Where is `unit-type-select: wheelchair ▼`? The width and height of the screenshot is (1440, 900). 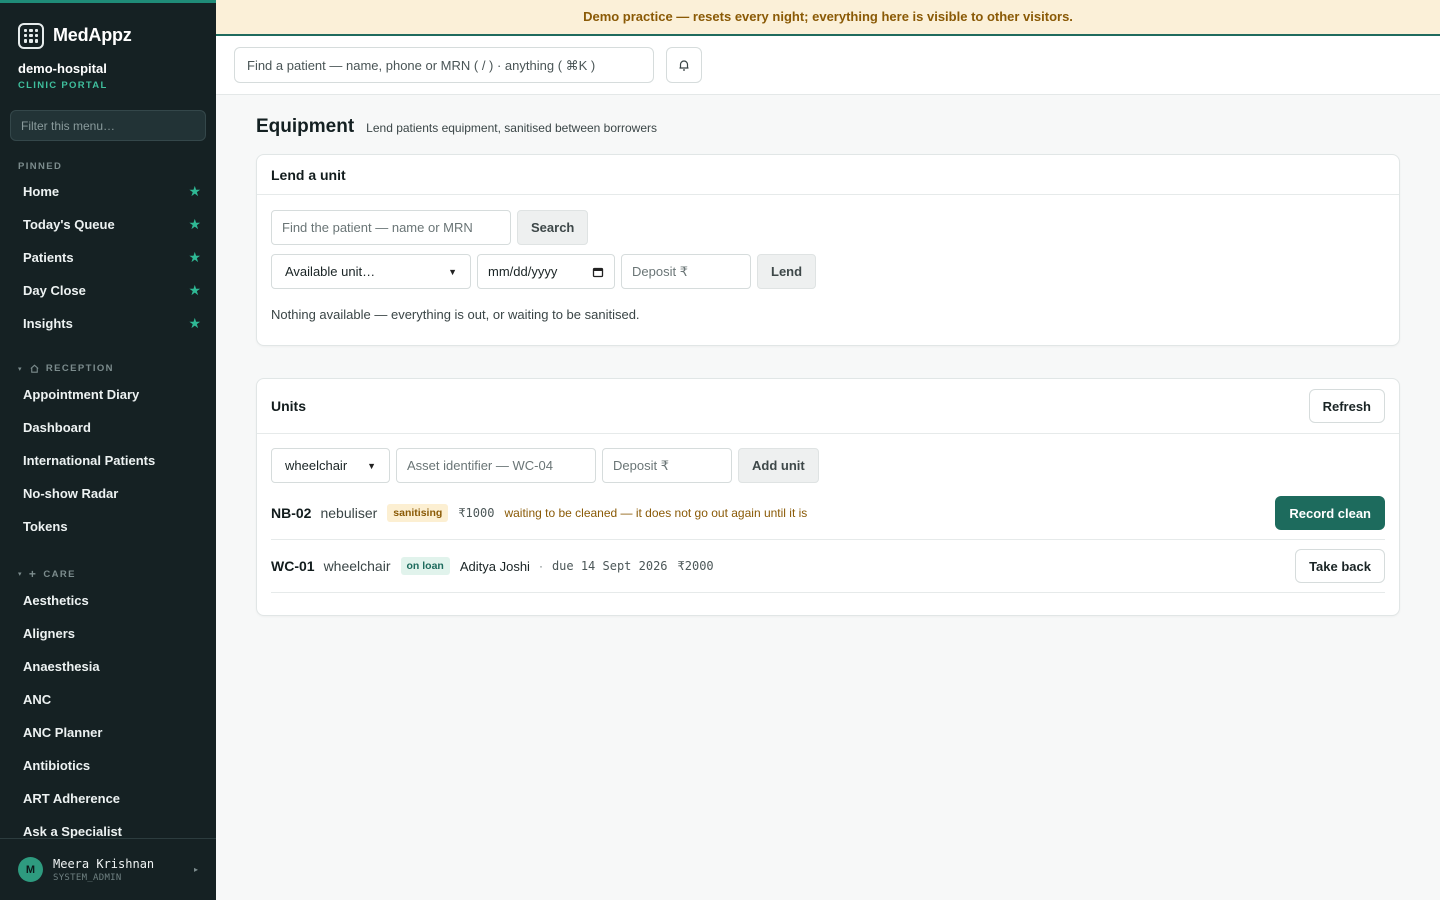 unit-type-select: wheelchair ▼ is located at coordinates (330, 465).